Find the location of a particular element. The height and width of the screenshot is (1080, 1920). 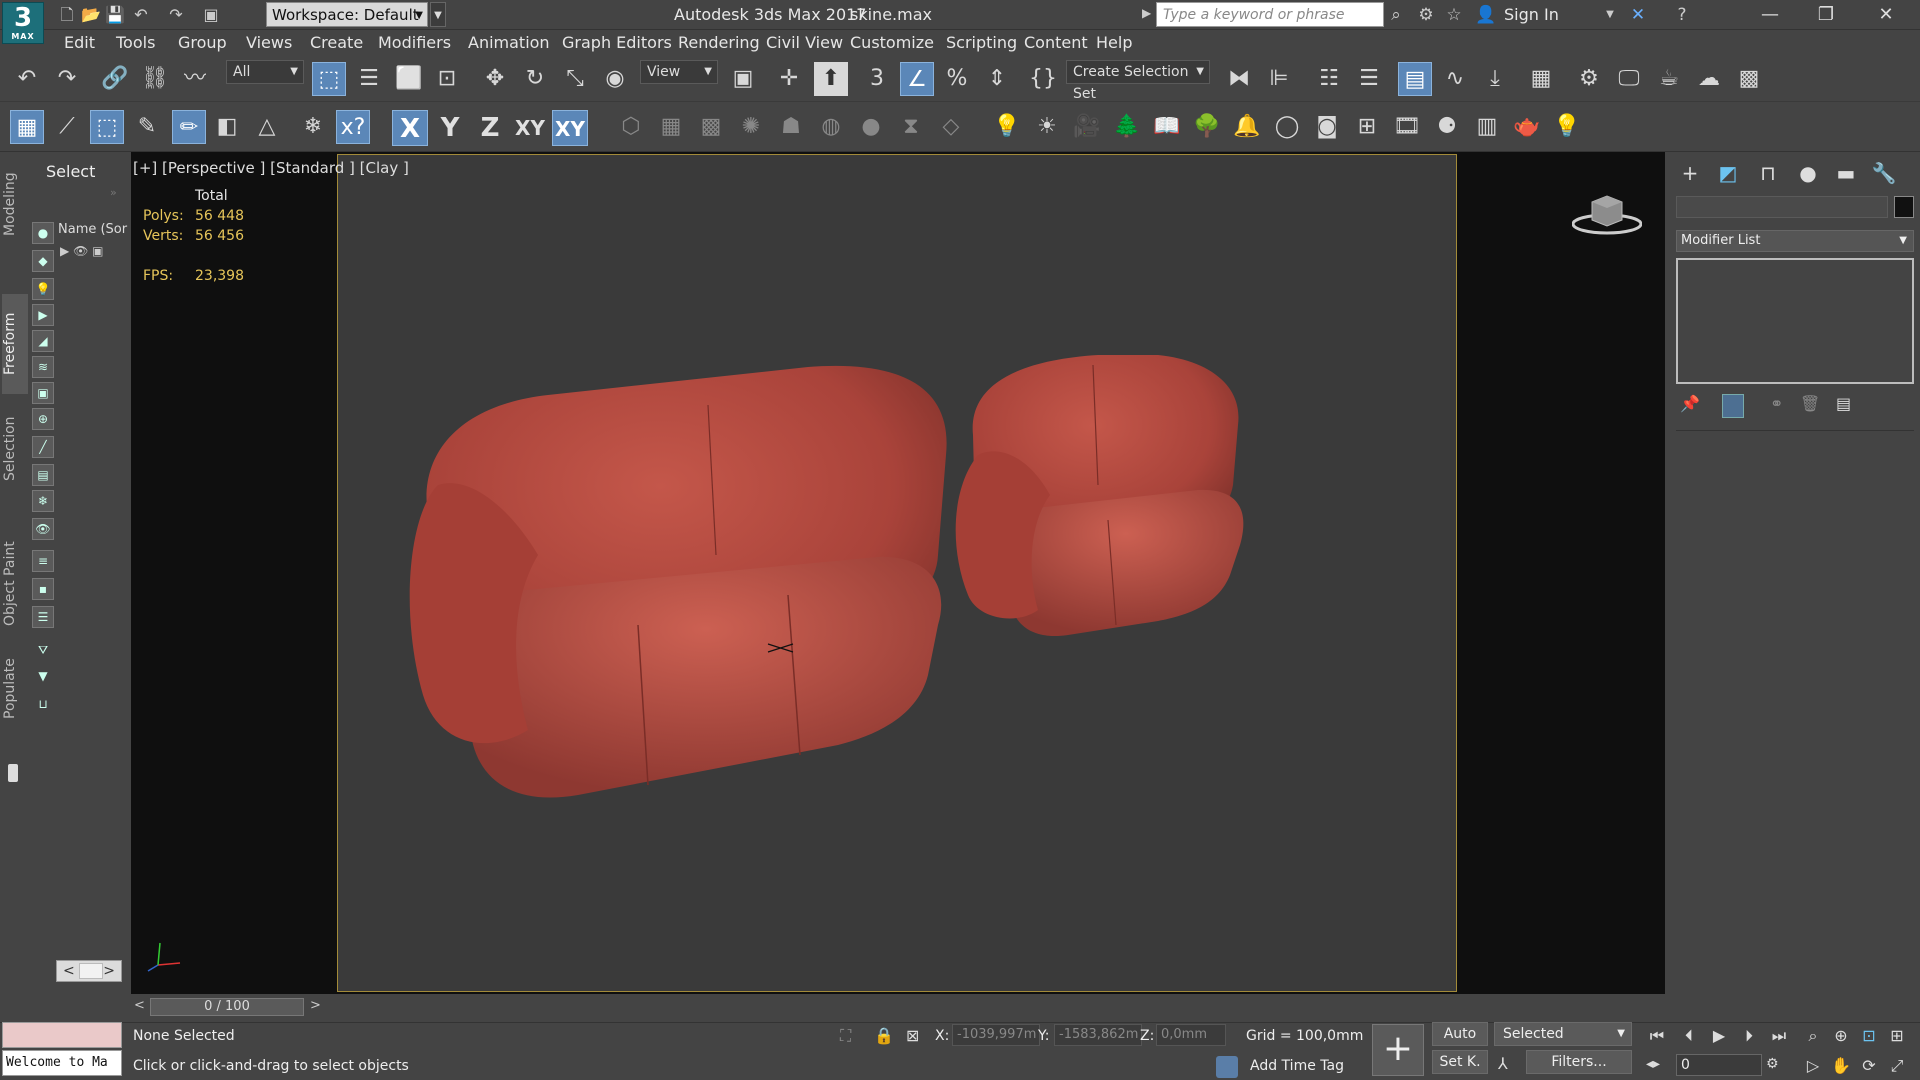

visibility-eye-icon: 👁 is located at coordinates (80, 251).